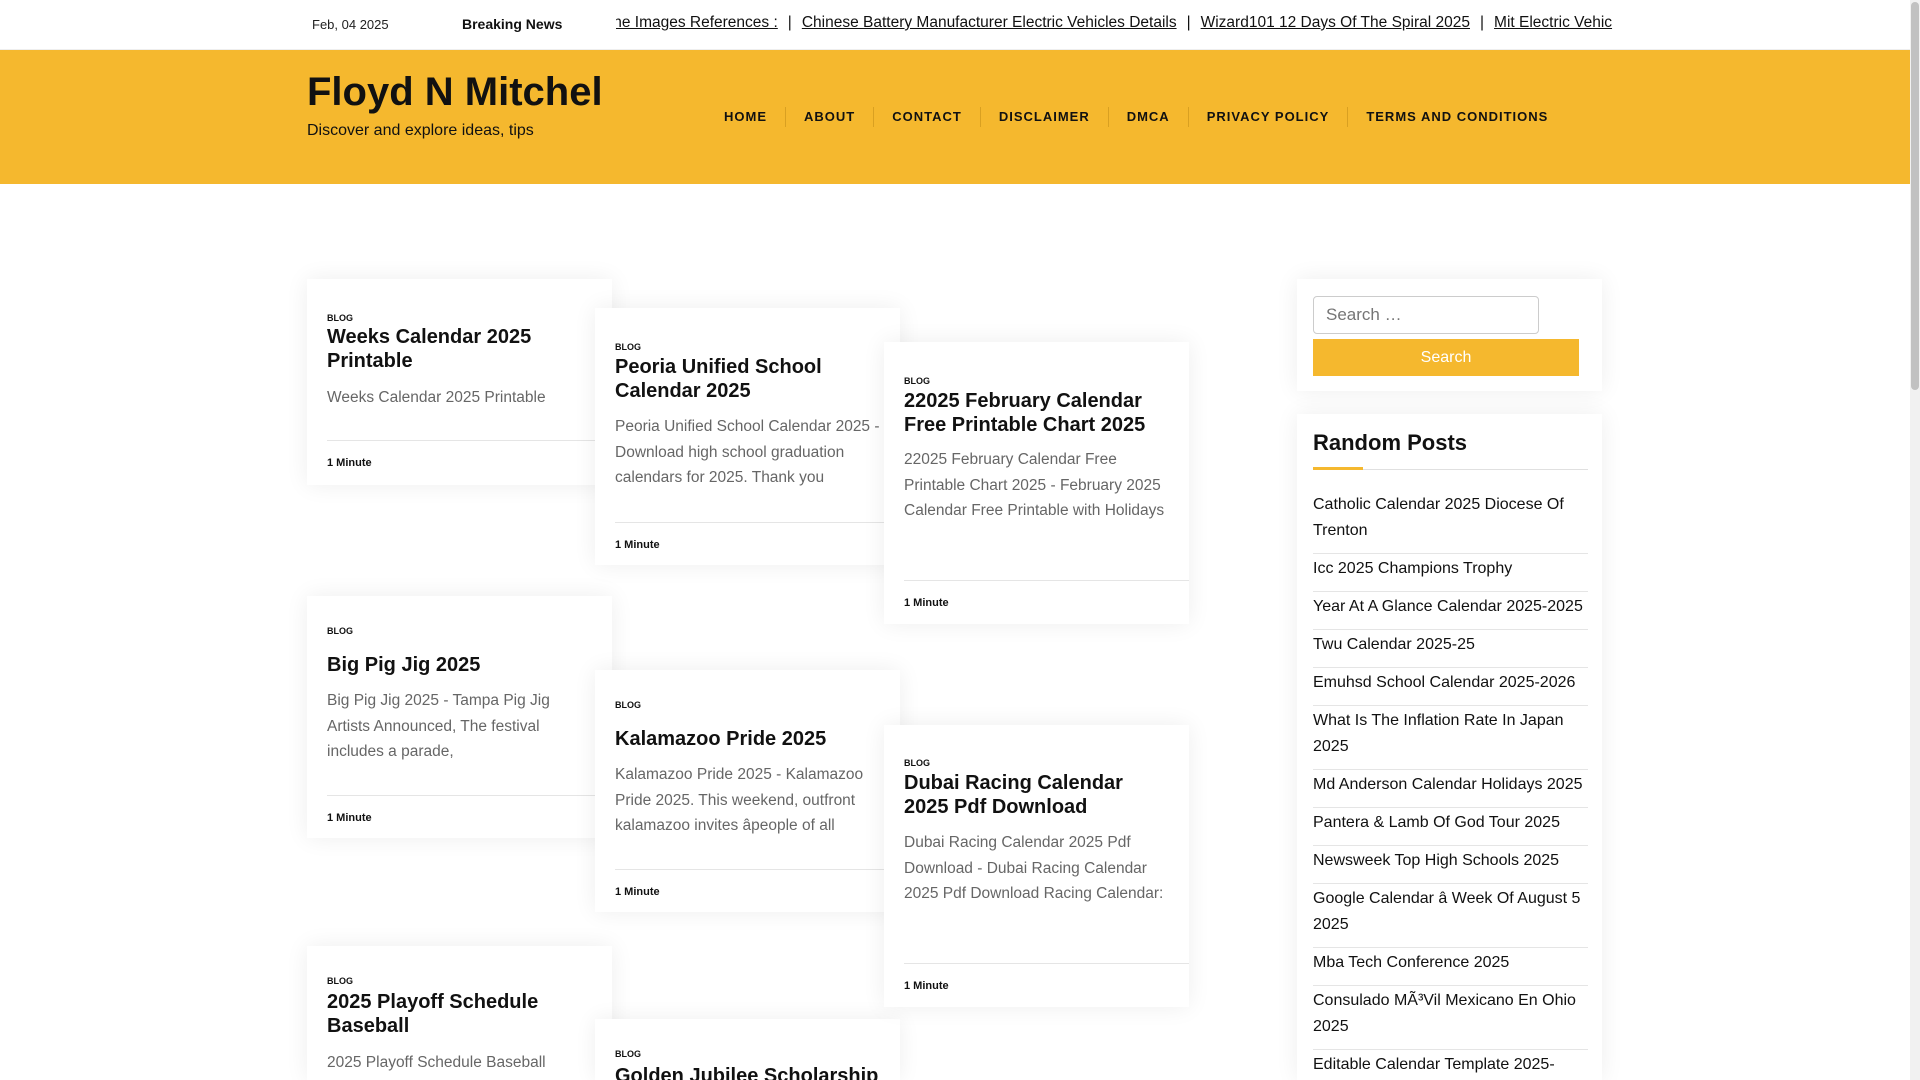  What do you see at coordinates (512, 24) in the screenshot?
I see `breaking-news-label: Breaking News` at bounding box center [512, 24].